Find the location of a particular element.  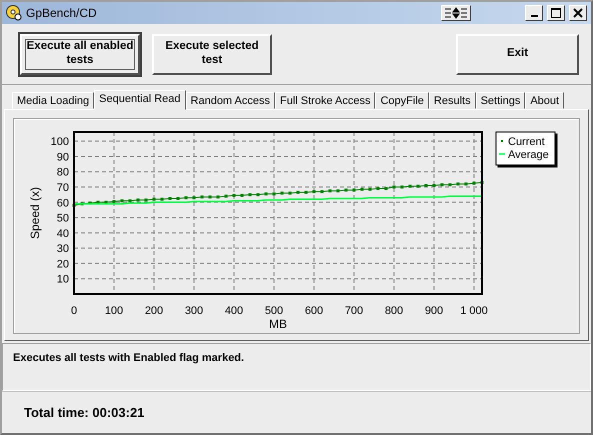

y-tick-label: 10 is located at coordinates (62, 280).